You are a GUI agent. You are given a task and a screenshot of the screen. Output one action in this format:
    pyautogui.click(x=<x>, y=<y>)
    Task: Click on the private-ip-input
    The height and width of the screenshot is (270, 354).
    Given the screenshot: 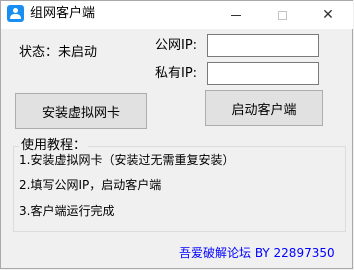 What is the action you would take?
    pyautogui.click(x=263, y=73)
    